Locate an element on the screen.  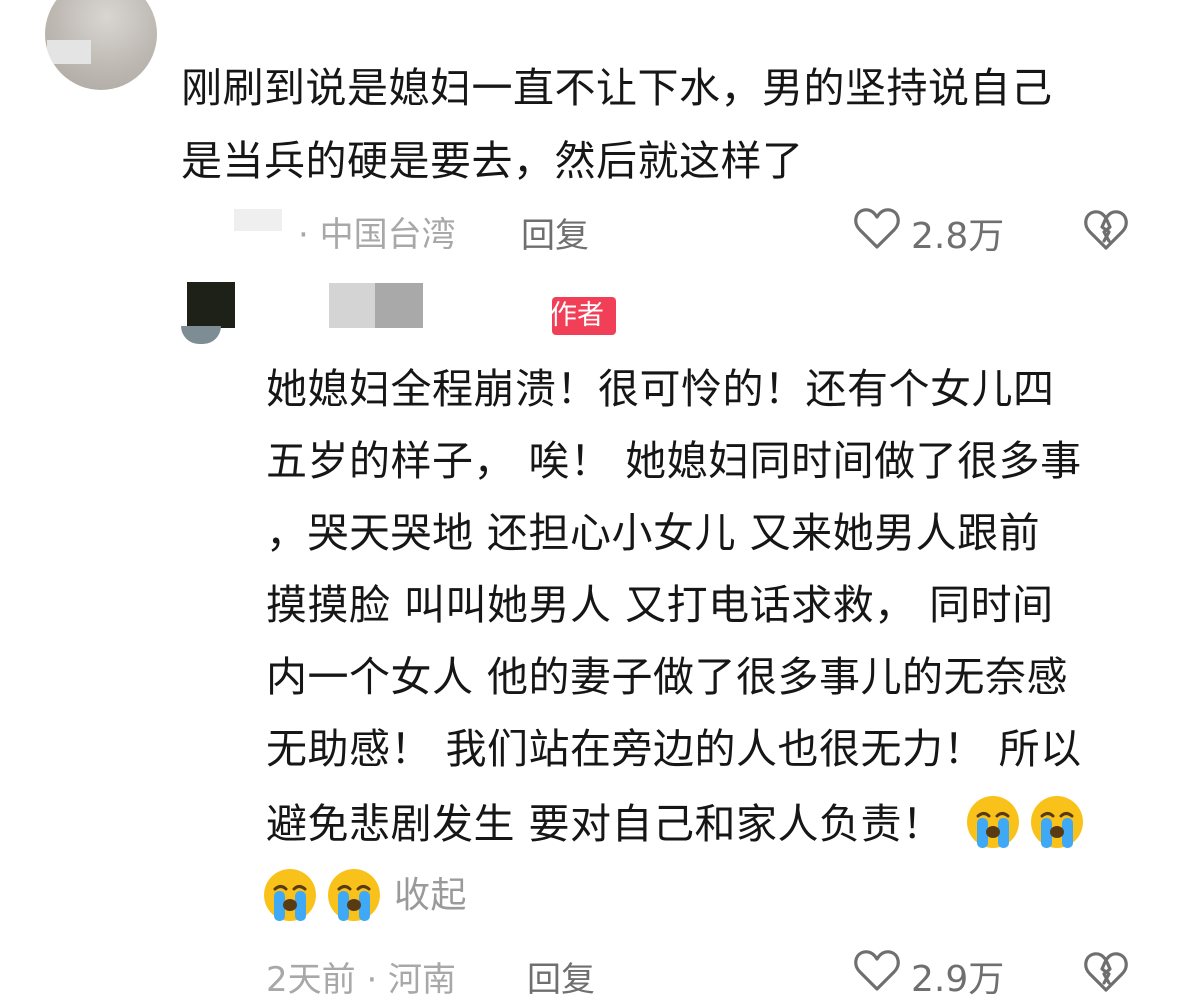
author-avatar is located at coordinates (208, 313).